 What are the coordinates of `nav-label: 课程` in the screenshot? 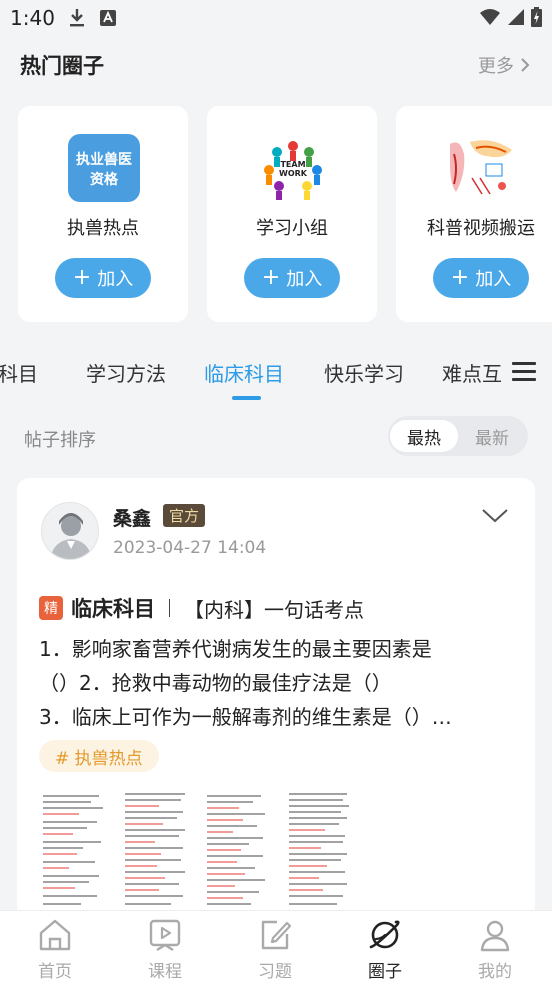 It's located at (165, 972).